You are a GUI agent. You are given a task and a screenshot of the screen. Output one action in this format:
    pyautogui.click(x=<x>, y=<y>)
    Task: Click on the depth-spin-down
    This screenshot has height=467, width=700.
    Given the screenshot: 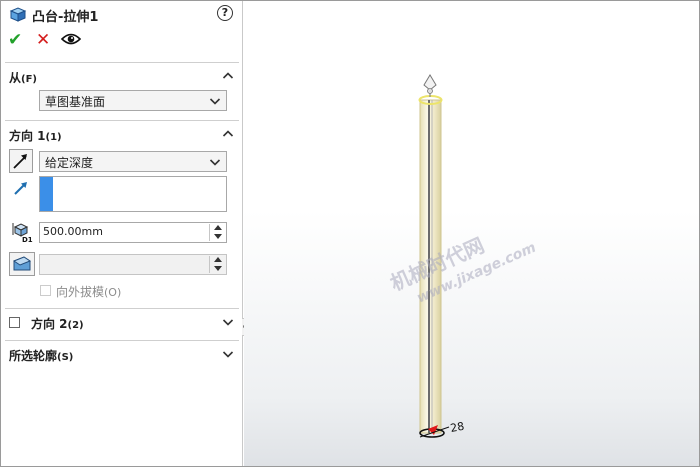 What is the action you would take?
    pyautogui.click(x=217, y=236)
    